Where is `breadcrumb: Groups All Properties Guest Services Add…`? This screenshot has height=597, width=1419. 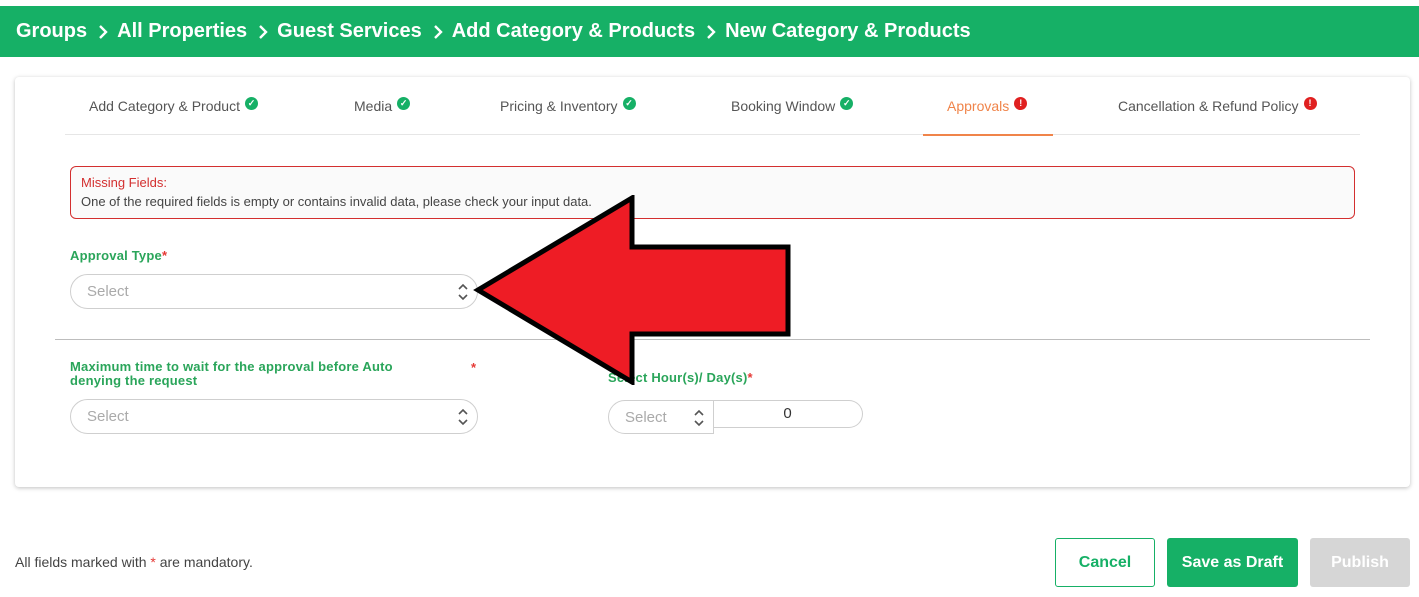 breadcrumb: Groups All Properties Guest Services Add… is located at coordinates (709, 31).